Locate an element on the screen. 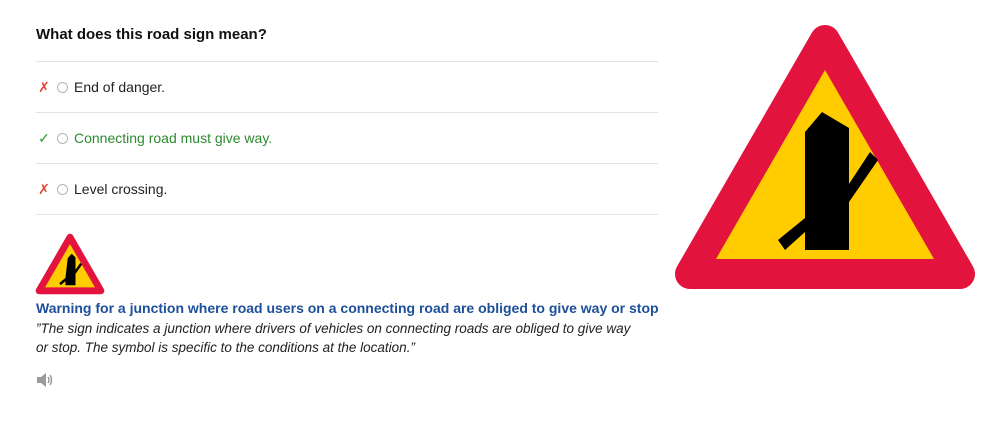 The image size is (996, 421). speaker-icon is located at coordinates (45, 380).